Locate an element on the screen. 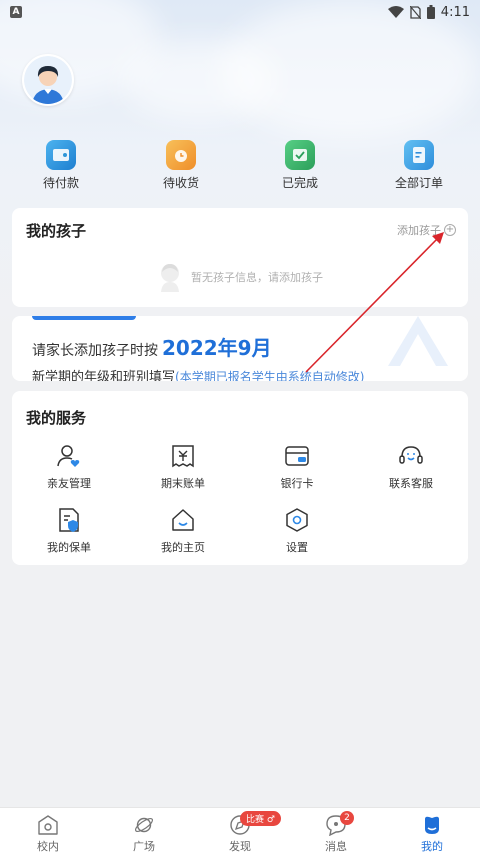  banner-line-2: 新学期的年级和班别填写(本学期已报名学生由系统自动修改) is located at coordinates (198, 373).